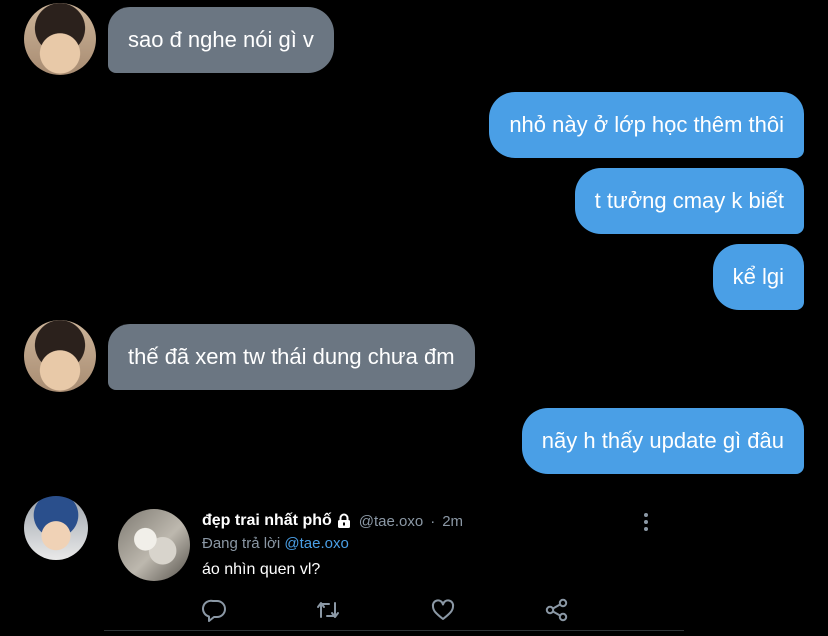 This screenshot has height=636, width=828. I want to click on share-icon, so click(557, 610).